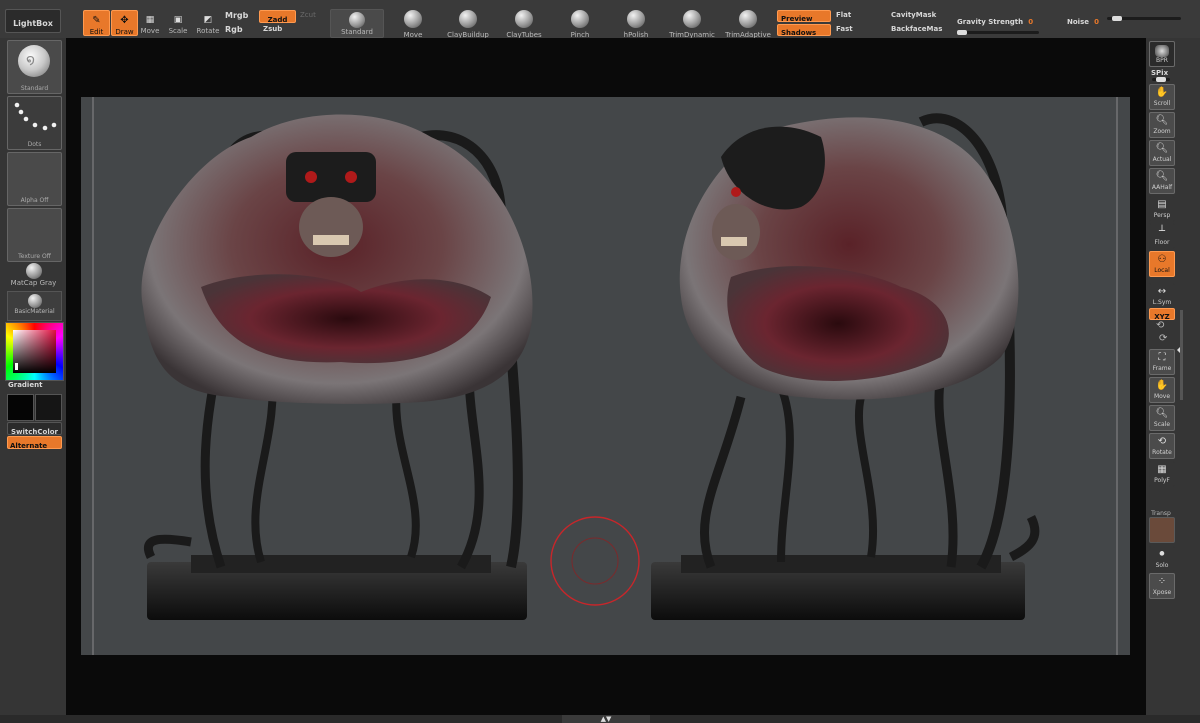 This screenshot has width=1200, height=723. Describe the element at coordinates (34, 235) in the screenshot. I see `texture-thumbnail: Texture Off` at that location.